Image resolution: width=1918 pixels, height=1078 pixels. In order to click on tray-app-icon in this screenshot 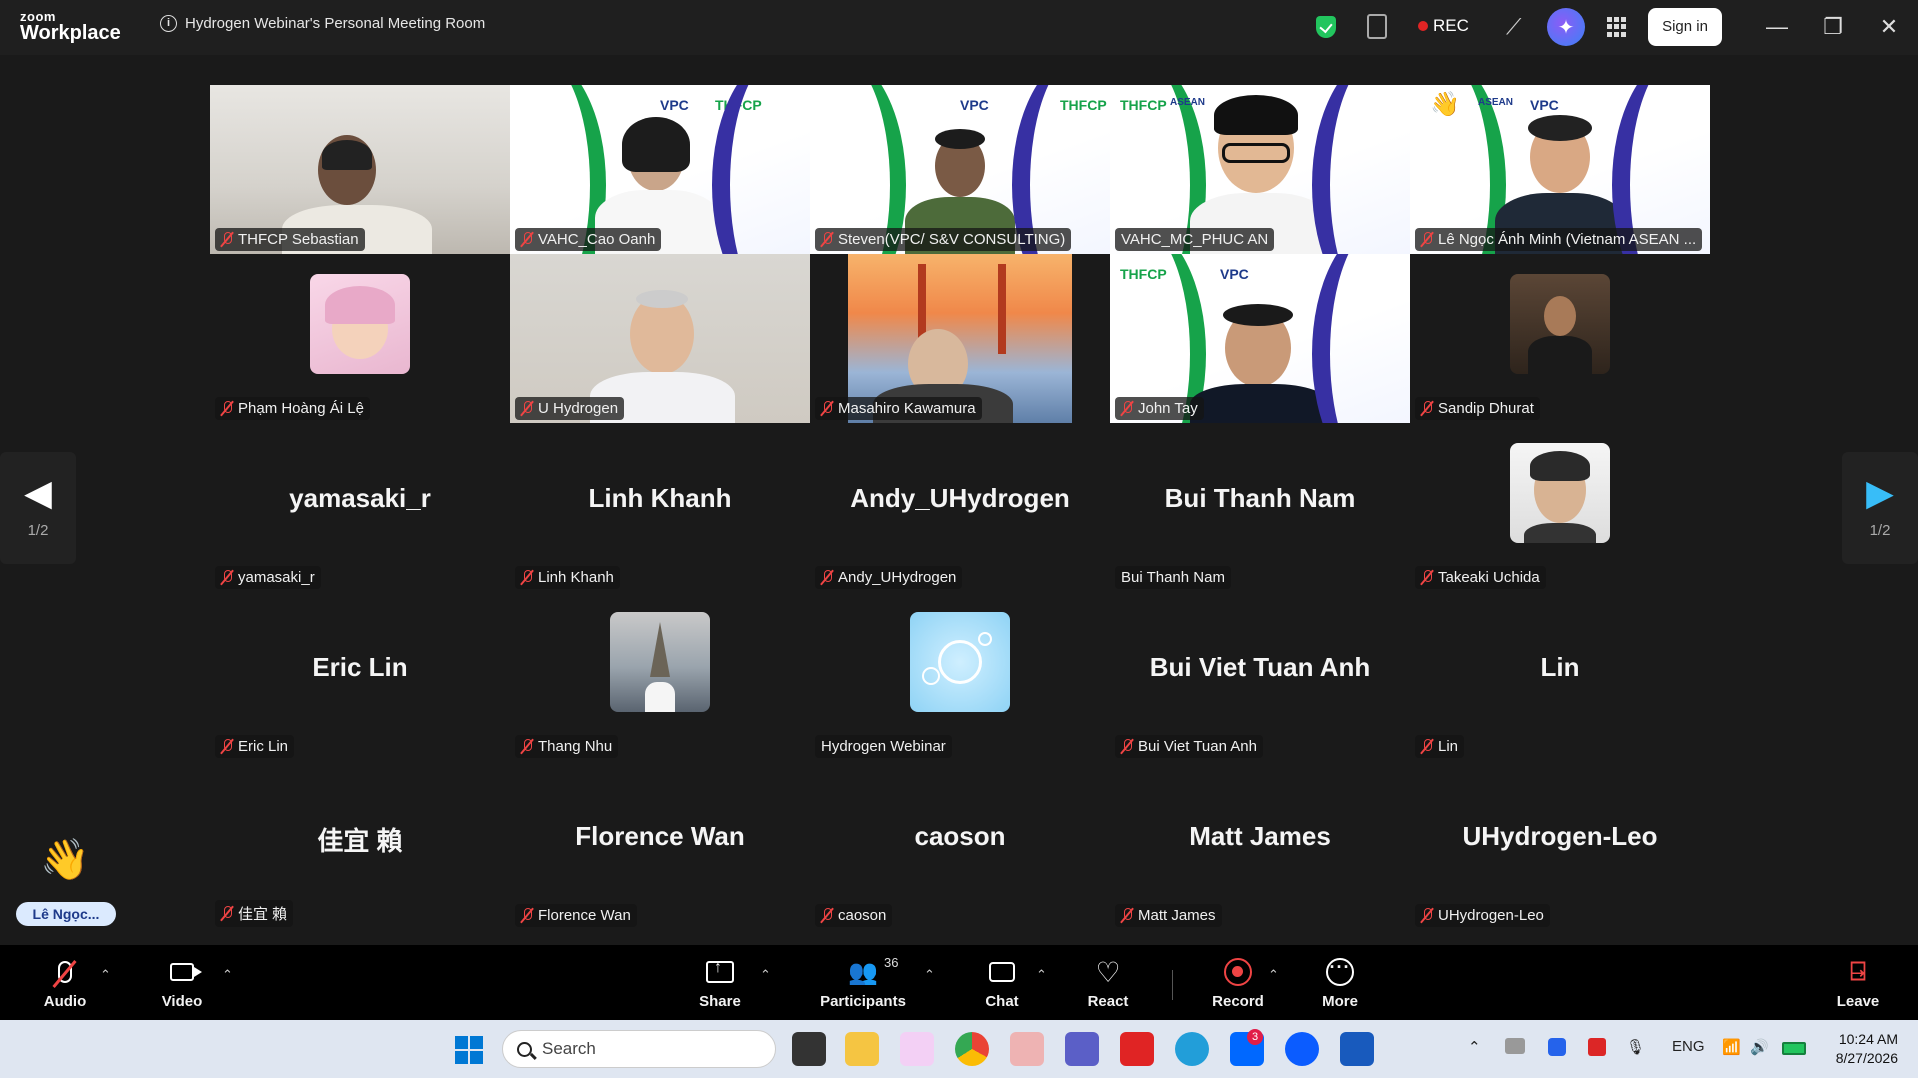, I will do `click(1515, 1046)`.